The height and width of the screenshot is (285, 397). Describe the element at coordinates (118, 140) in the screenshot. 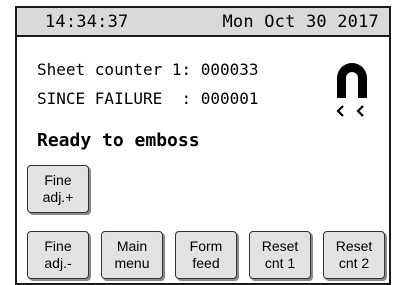

I see `status-message: Ready to emboss` at that location.